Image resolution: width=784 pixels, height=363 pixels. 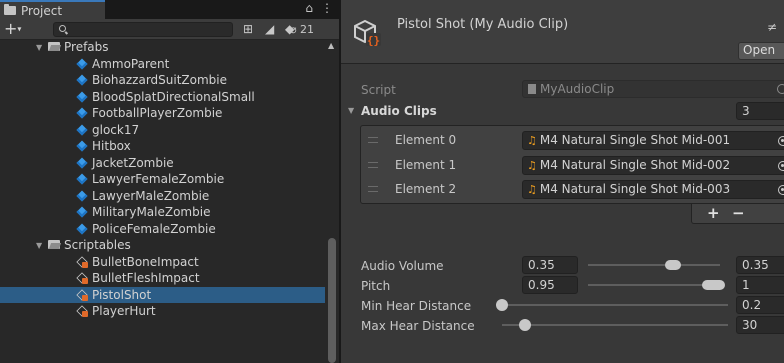 What do you see at coordinates (162, 146) in the screenshot?
I see `asset-row: Hitbox` at bounding box center [162, 146].